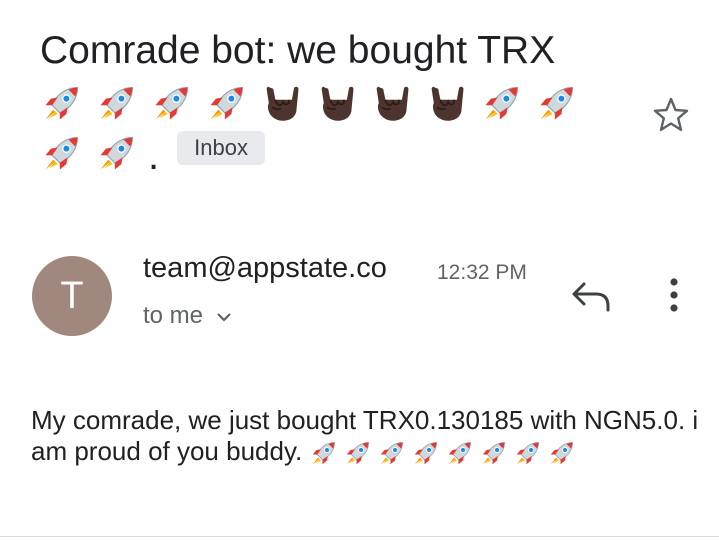 Image resolution: width=719 pixels, height=540 pixels. I want to click on recipient-label: to me, so click(173, 315).